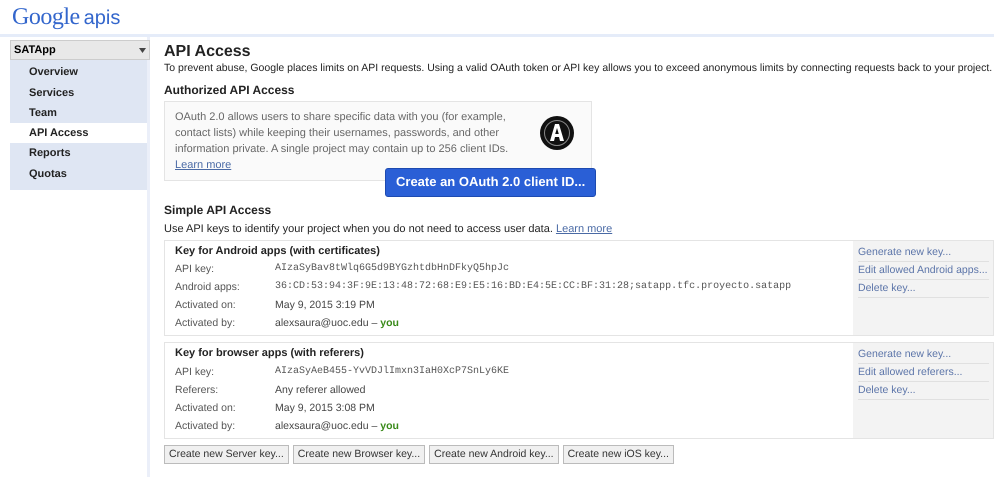 The width and height of the screenshot is (994, 477). Describe the element at coordinates (325, 305) in the screenshot. I see `field-value: May 9, 2015 3:19 PM` at that location.